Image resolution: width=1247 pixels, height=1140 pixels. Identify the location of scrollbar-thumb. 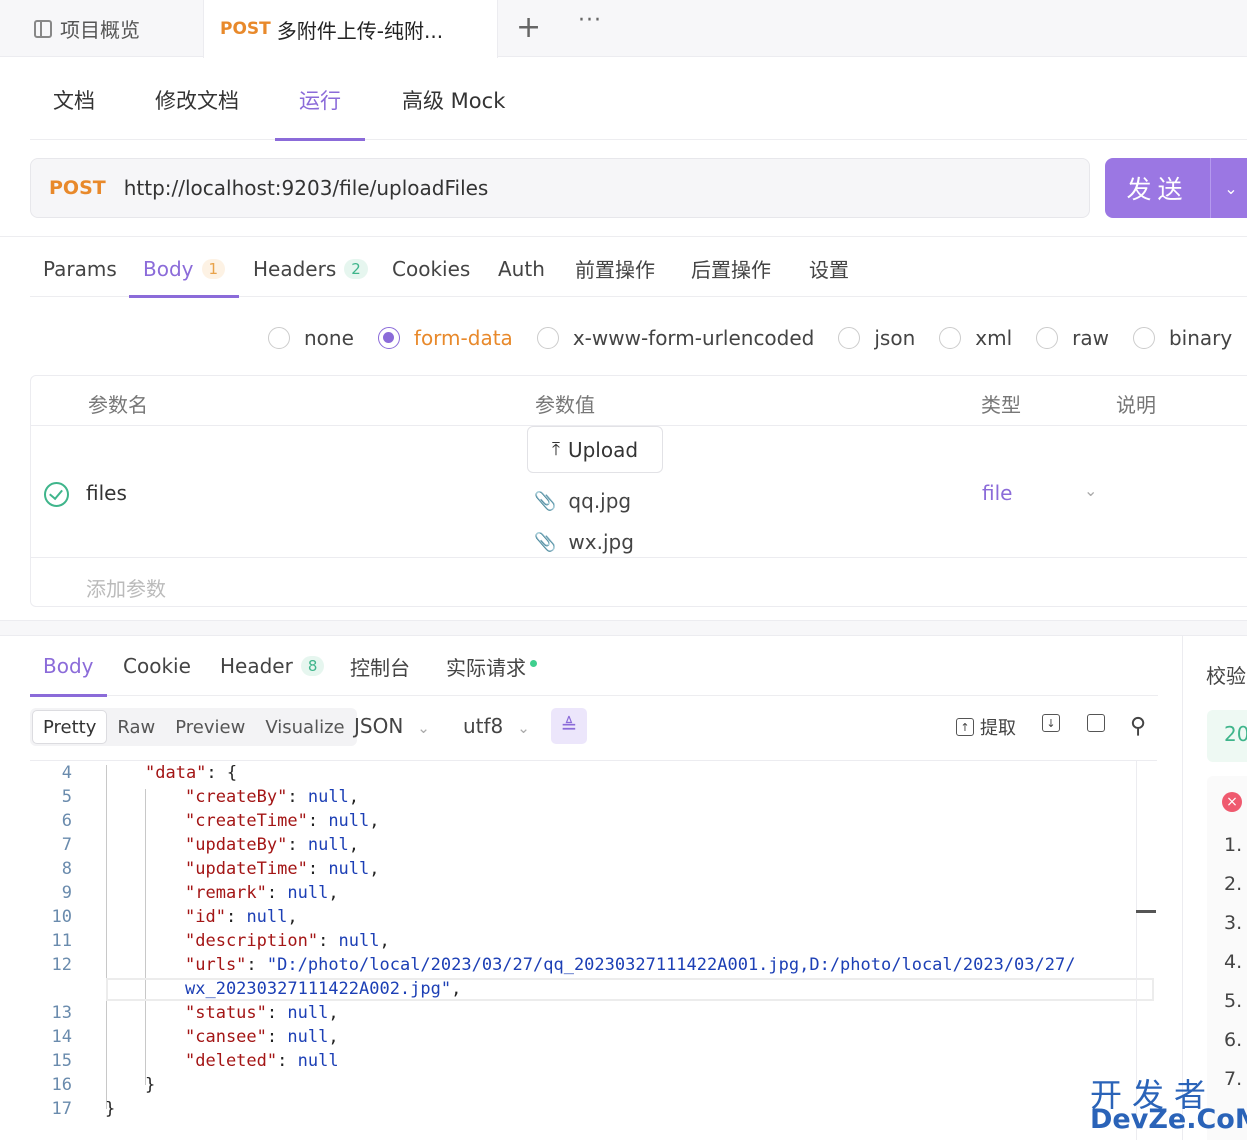
(1146, 911).